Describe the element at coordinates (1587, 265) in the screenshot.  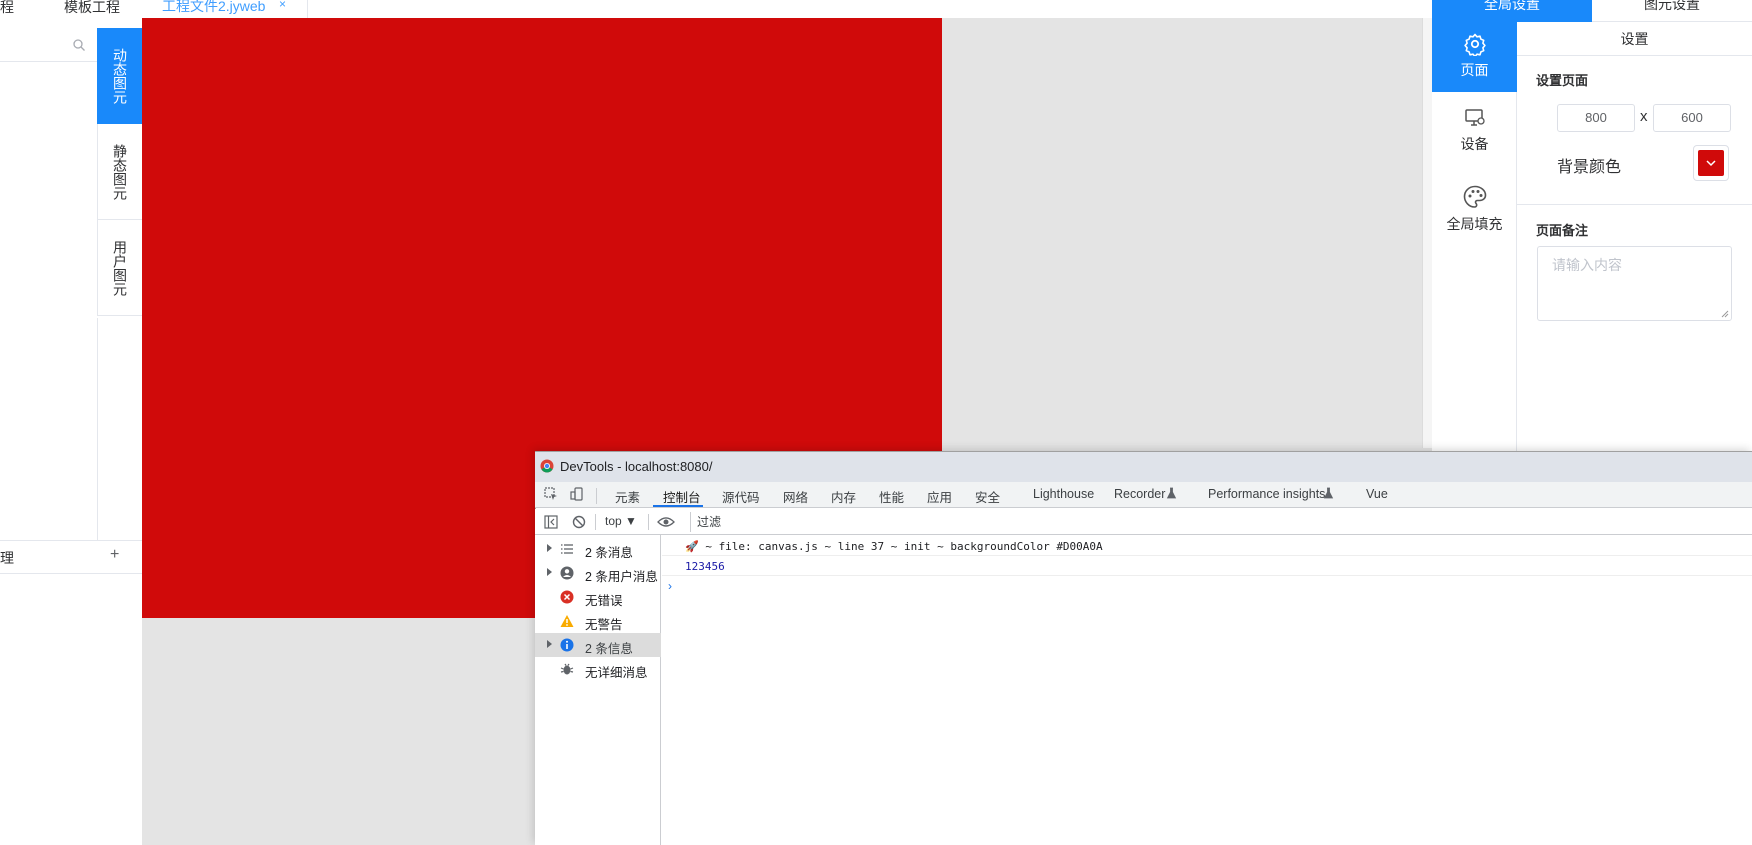
I see `textarea-placeholder: 请输入内容` at that location.